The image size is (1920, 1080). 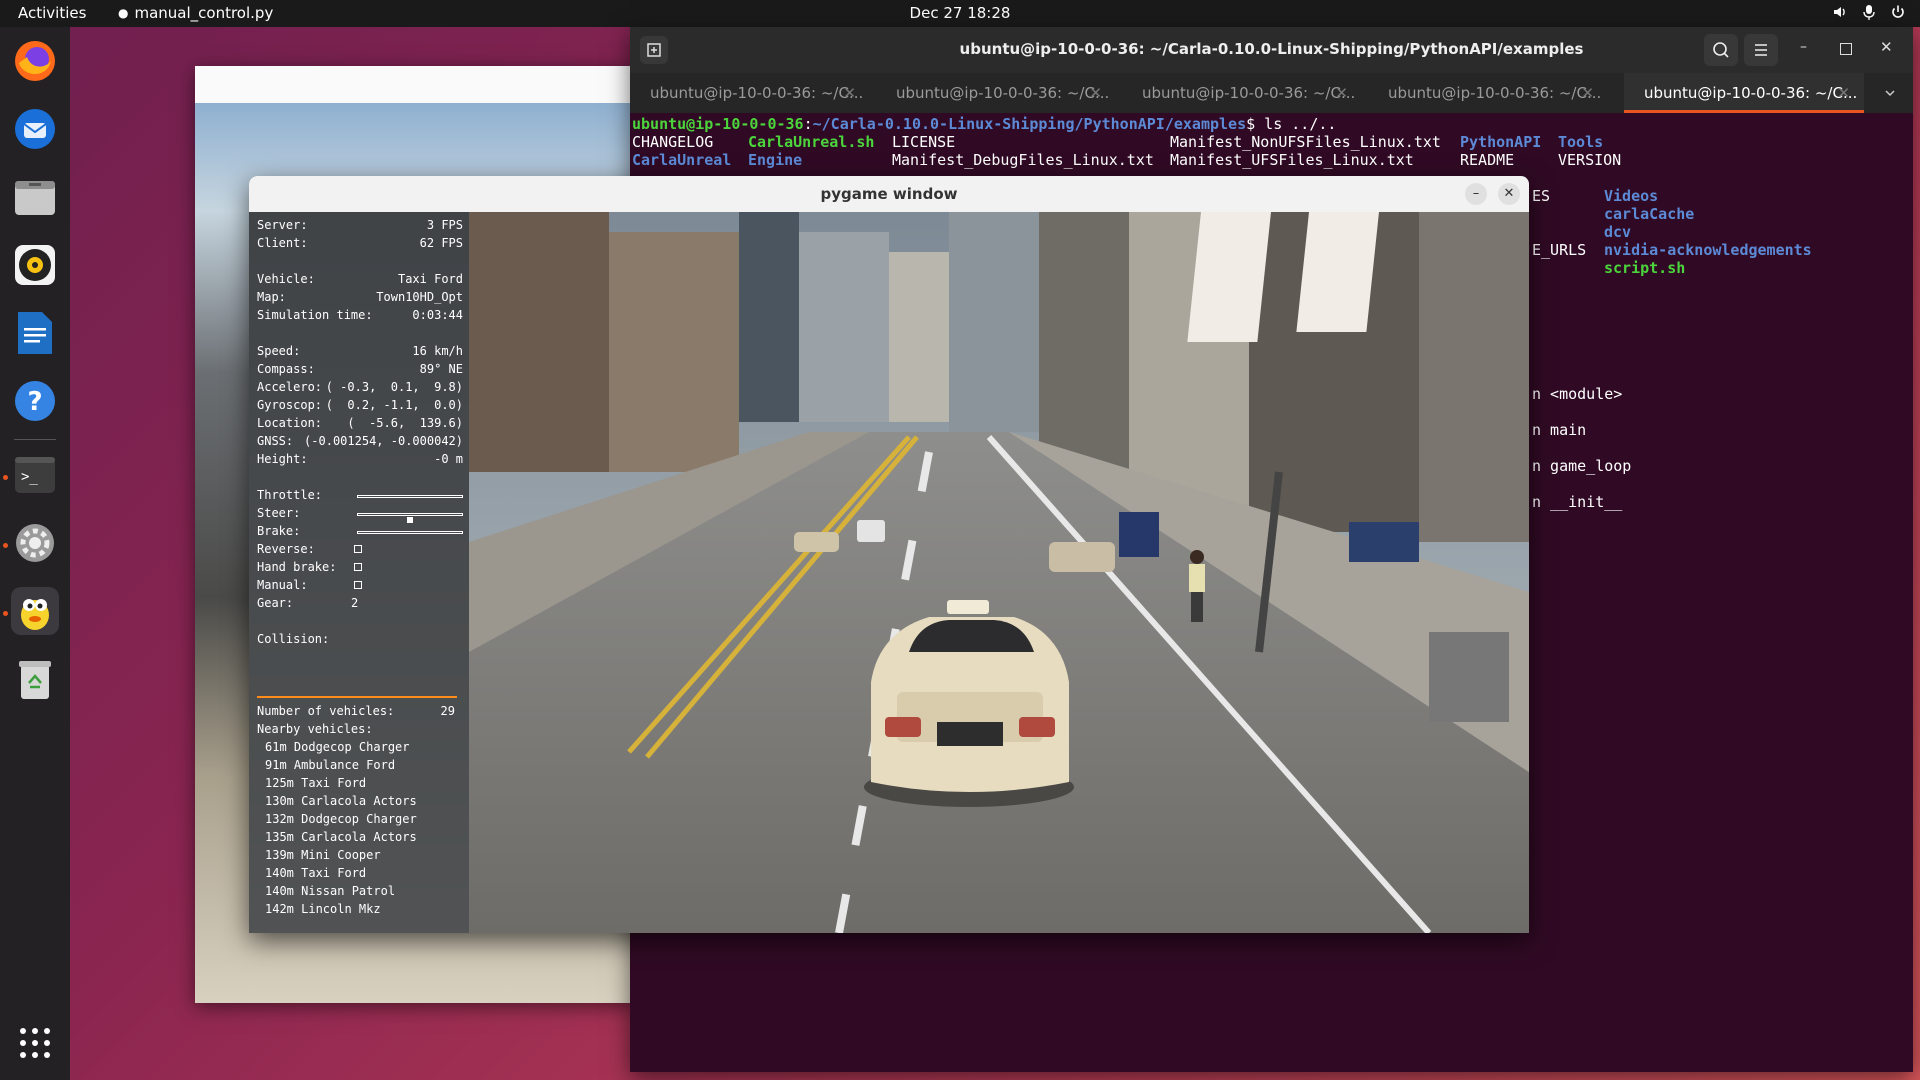 I want to click on hud-brake: Brake:, so click(x=360, y=531).